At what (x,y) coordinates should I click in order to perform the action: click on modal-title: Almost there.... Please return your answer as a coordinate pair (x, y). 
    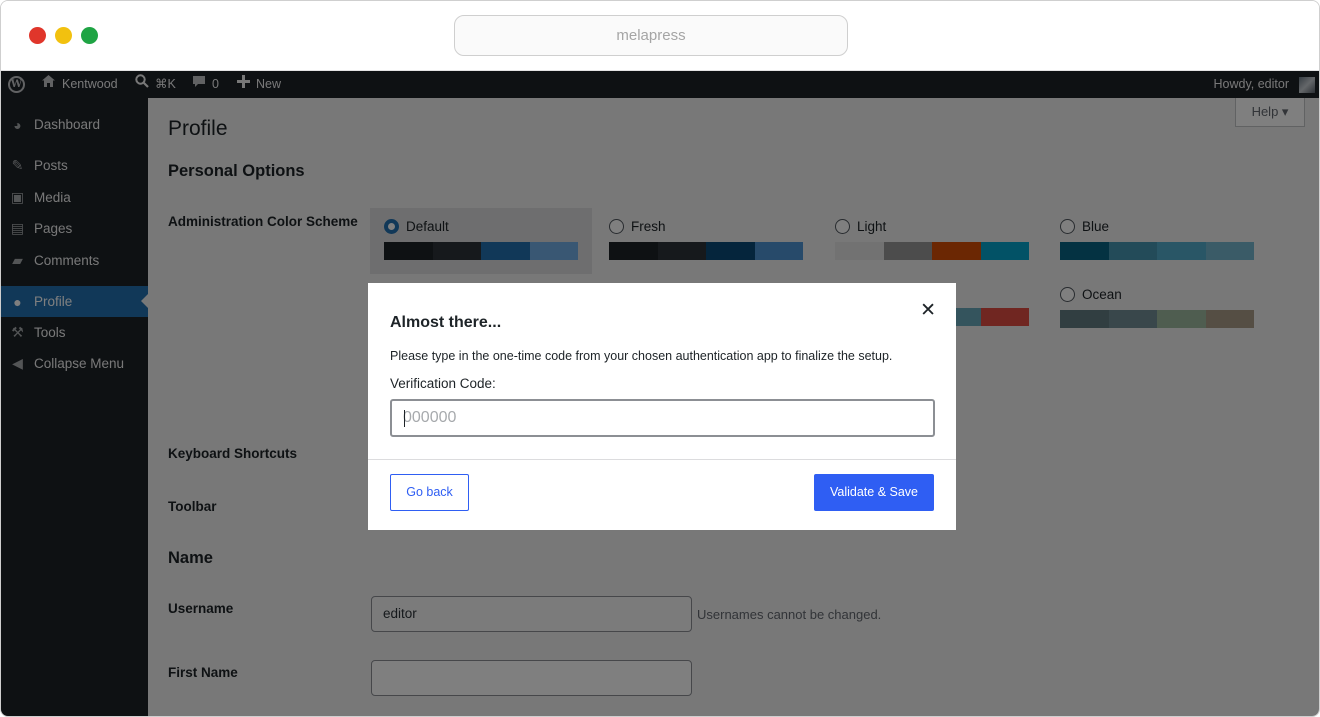
    Looking at the image, I should click on (446, 322).